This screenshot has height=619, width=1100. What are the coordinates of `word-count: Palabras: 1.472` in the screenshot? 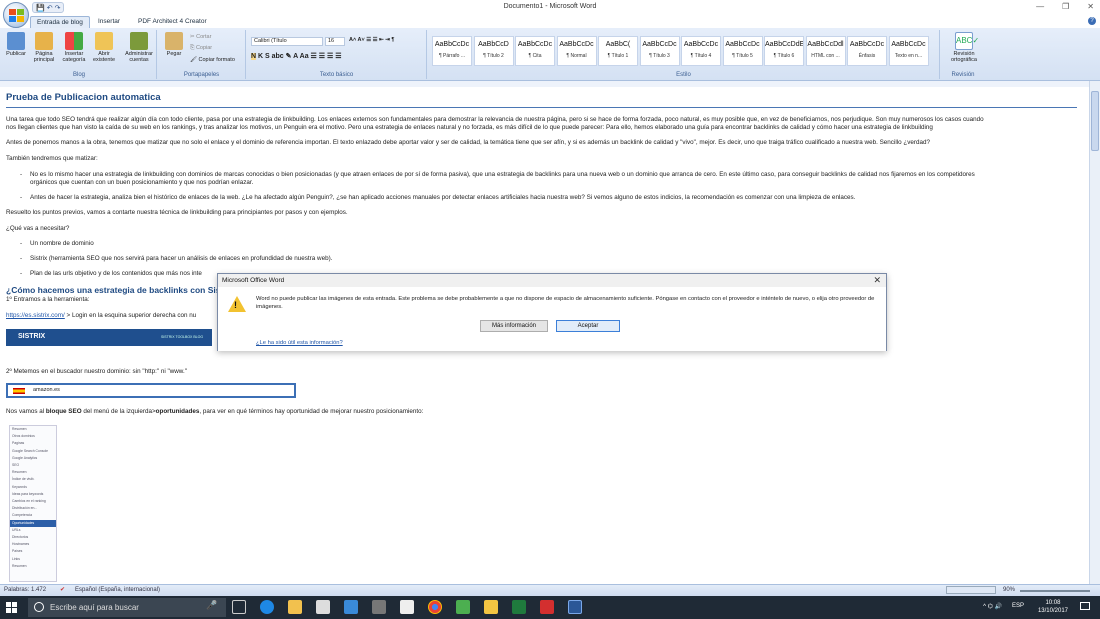 It's located at (25, 590).